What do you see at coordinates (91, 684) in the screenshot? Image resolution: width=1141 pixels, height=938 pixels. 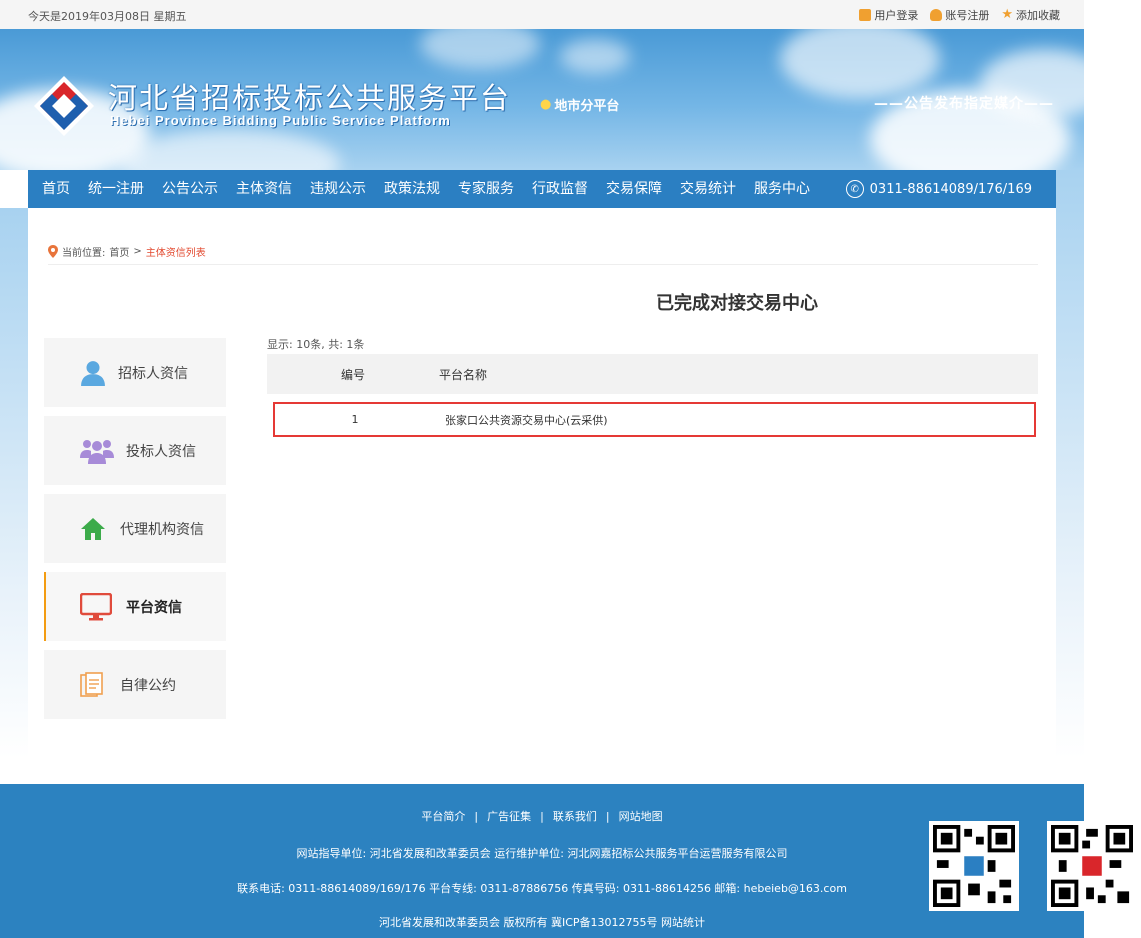 I see `document-icon` at bounding box center [91, 684].